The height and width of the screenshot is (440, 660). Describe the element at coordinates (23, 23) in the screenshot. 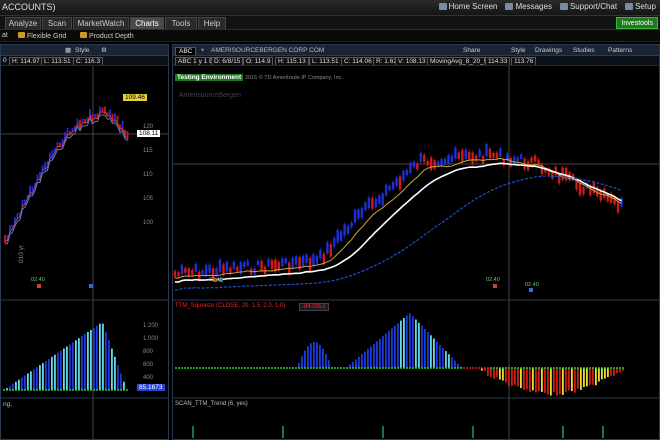

I see `tab-analyze: Analyze` at that location.